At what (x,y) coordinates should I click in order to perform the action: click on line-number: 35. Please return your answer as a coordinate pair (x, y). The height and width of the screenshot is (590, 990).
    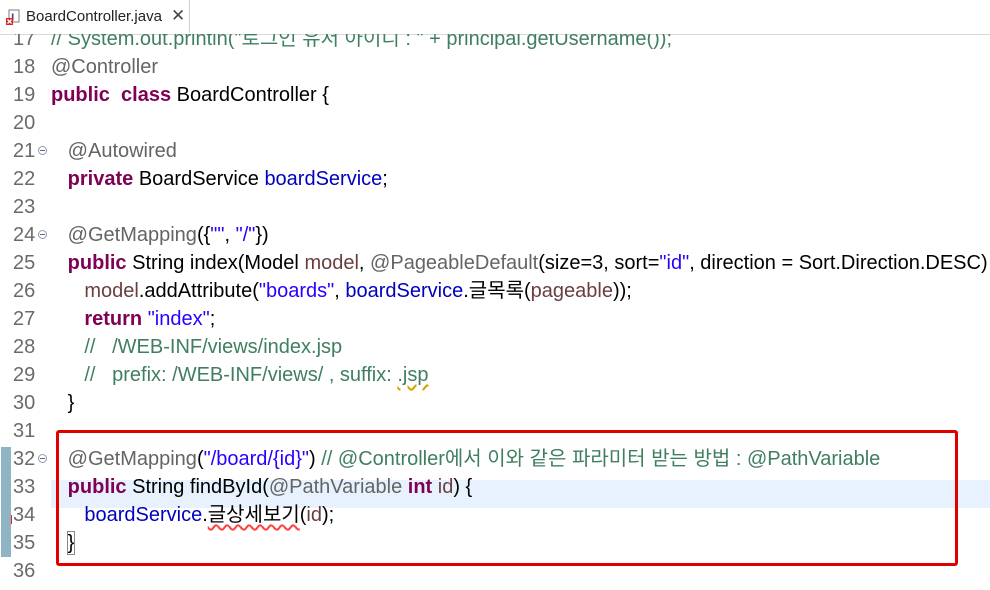
    Looking at the image, I should click on (24, 543).